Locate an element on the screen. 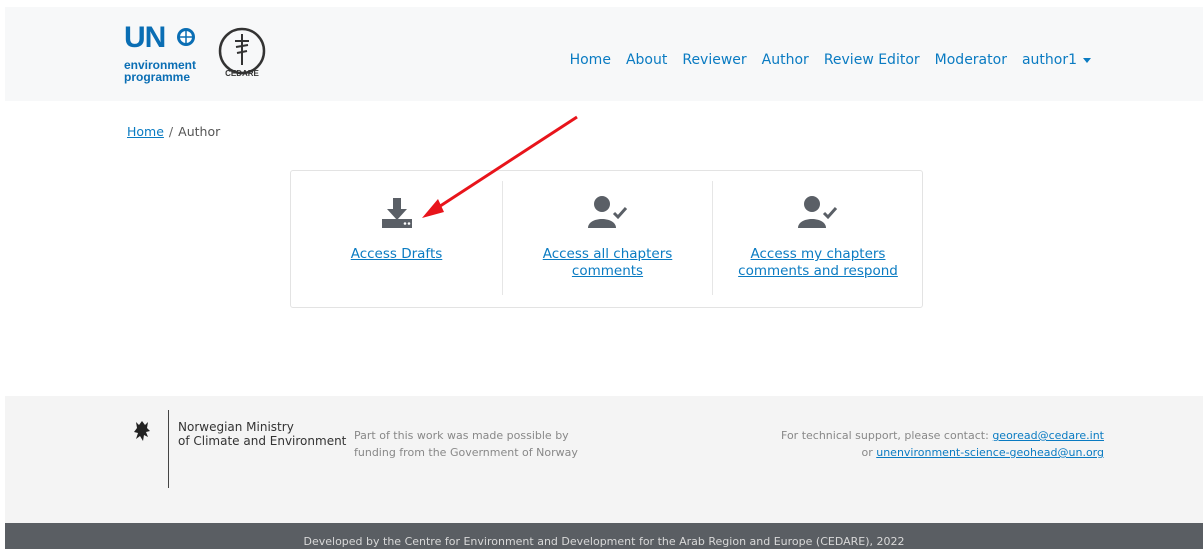 The width and height of the screenshot is (1203, 549). user-menu-label: author1 is located at coordinates (1049, 60).